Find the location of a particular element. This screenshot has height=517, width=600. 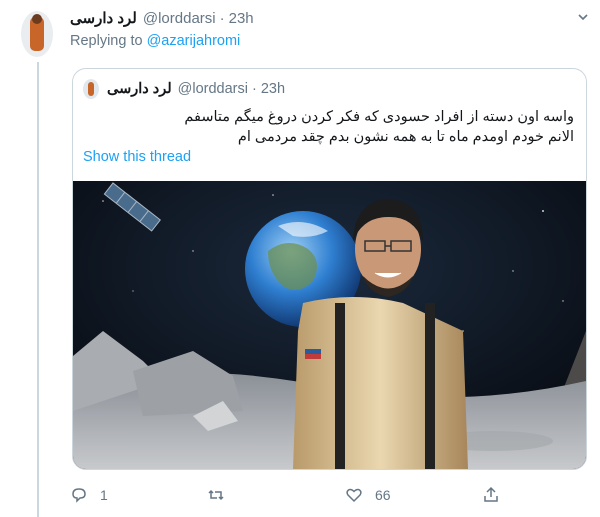

handle: @lorddarsi is located at coordinates (179, 18).